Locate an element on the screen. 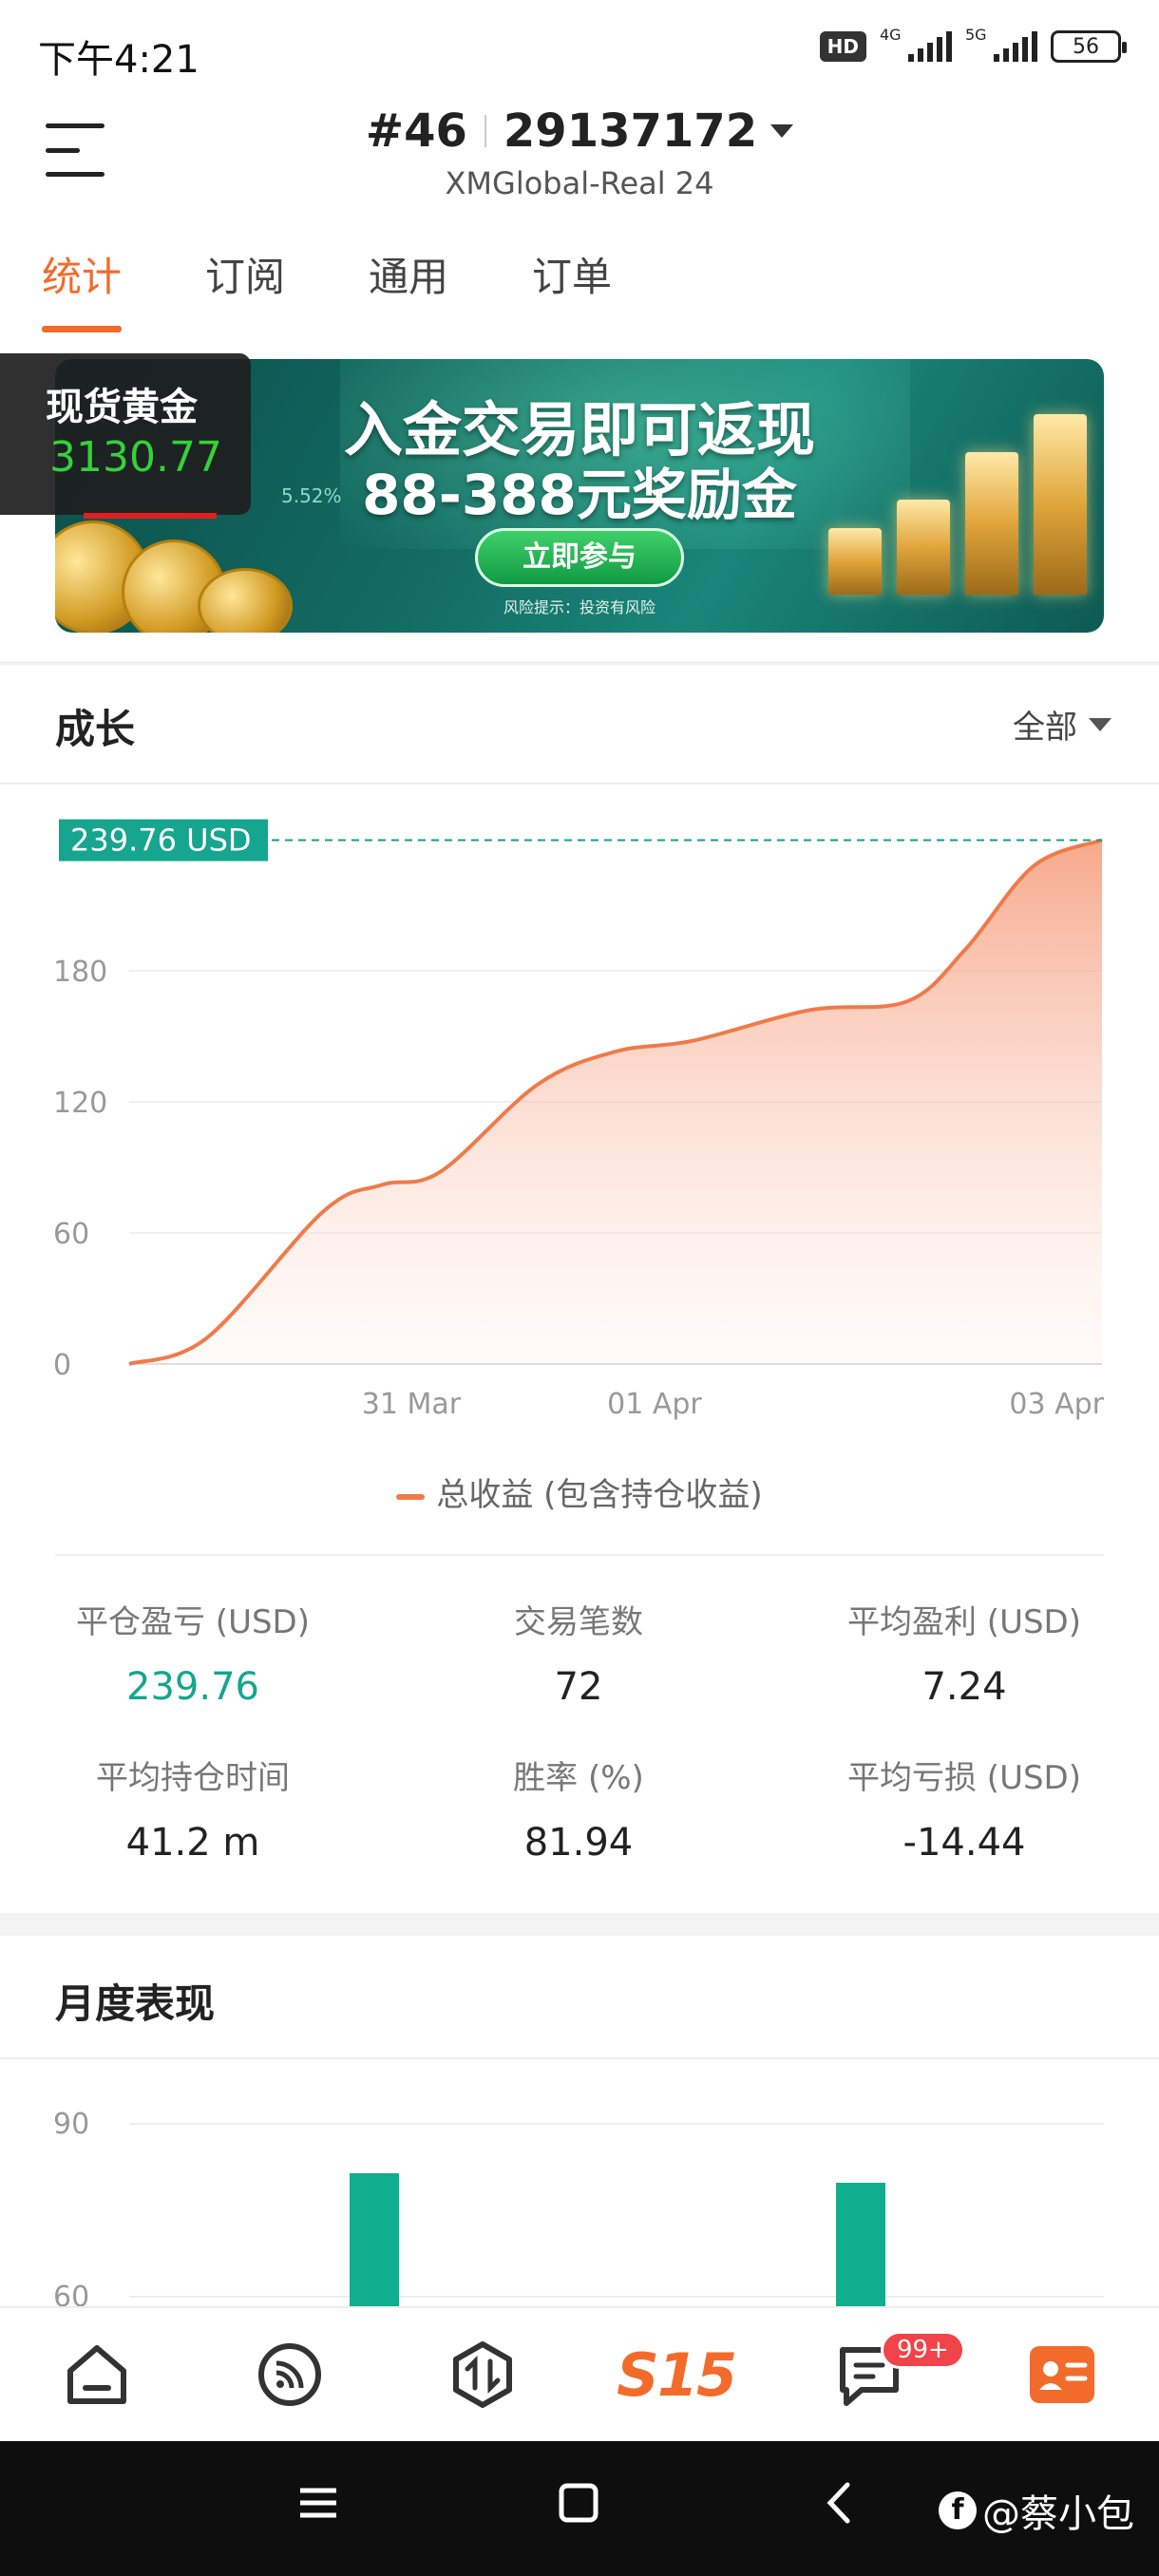 This screenshot has height=2576, width=1159. nav-s15: S15 is located at coordinates (677, 2374).